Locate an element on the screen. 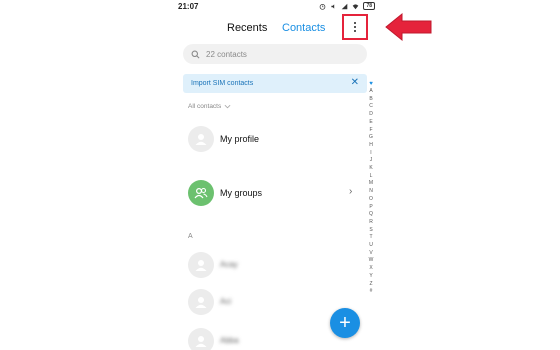  more-vert-icon is located at coordinates (355, 27).